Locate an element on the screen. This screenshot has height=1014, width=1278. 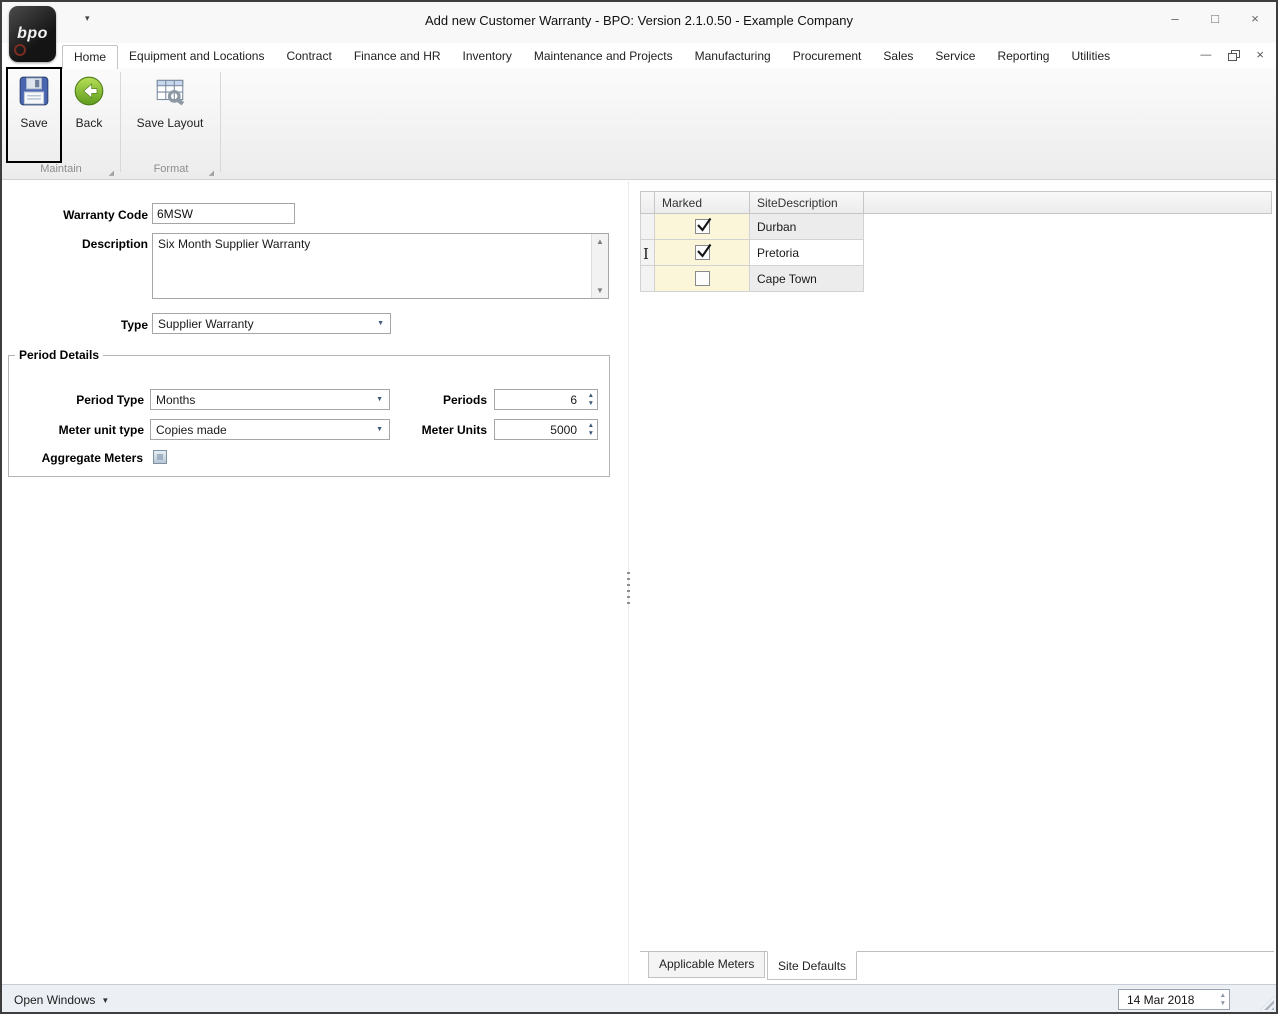
tab-utilities: Utilities is located at coordinates (1090, 56).